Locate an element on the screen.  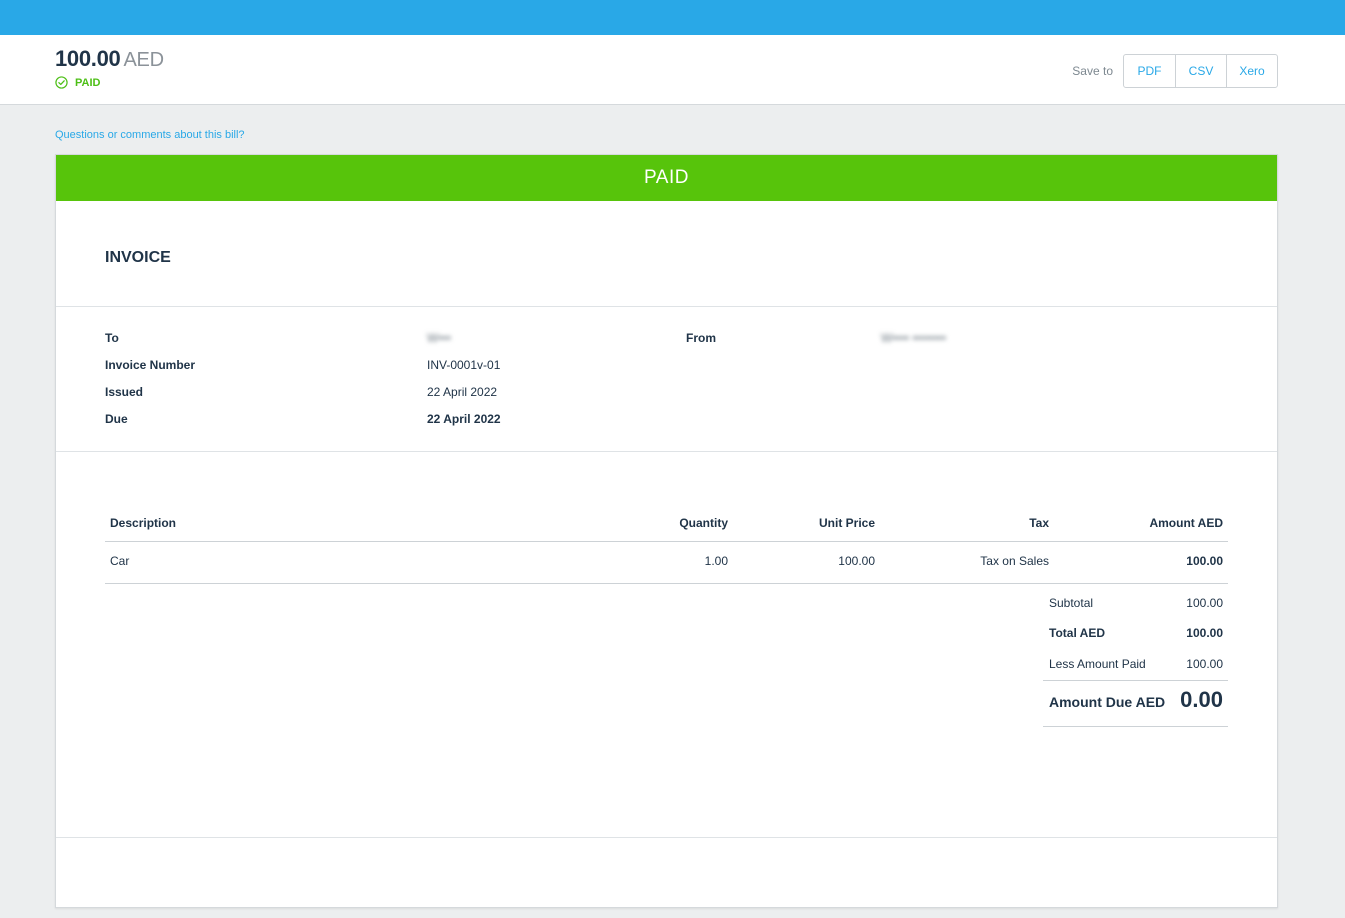
save-csv-button: CSV is located at coordinates (1200, 71).